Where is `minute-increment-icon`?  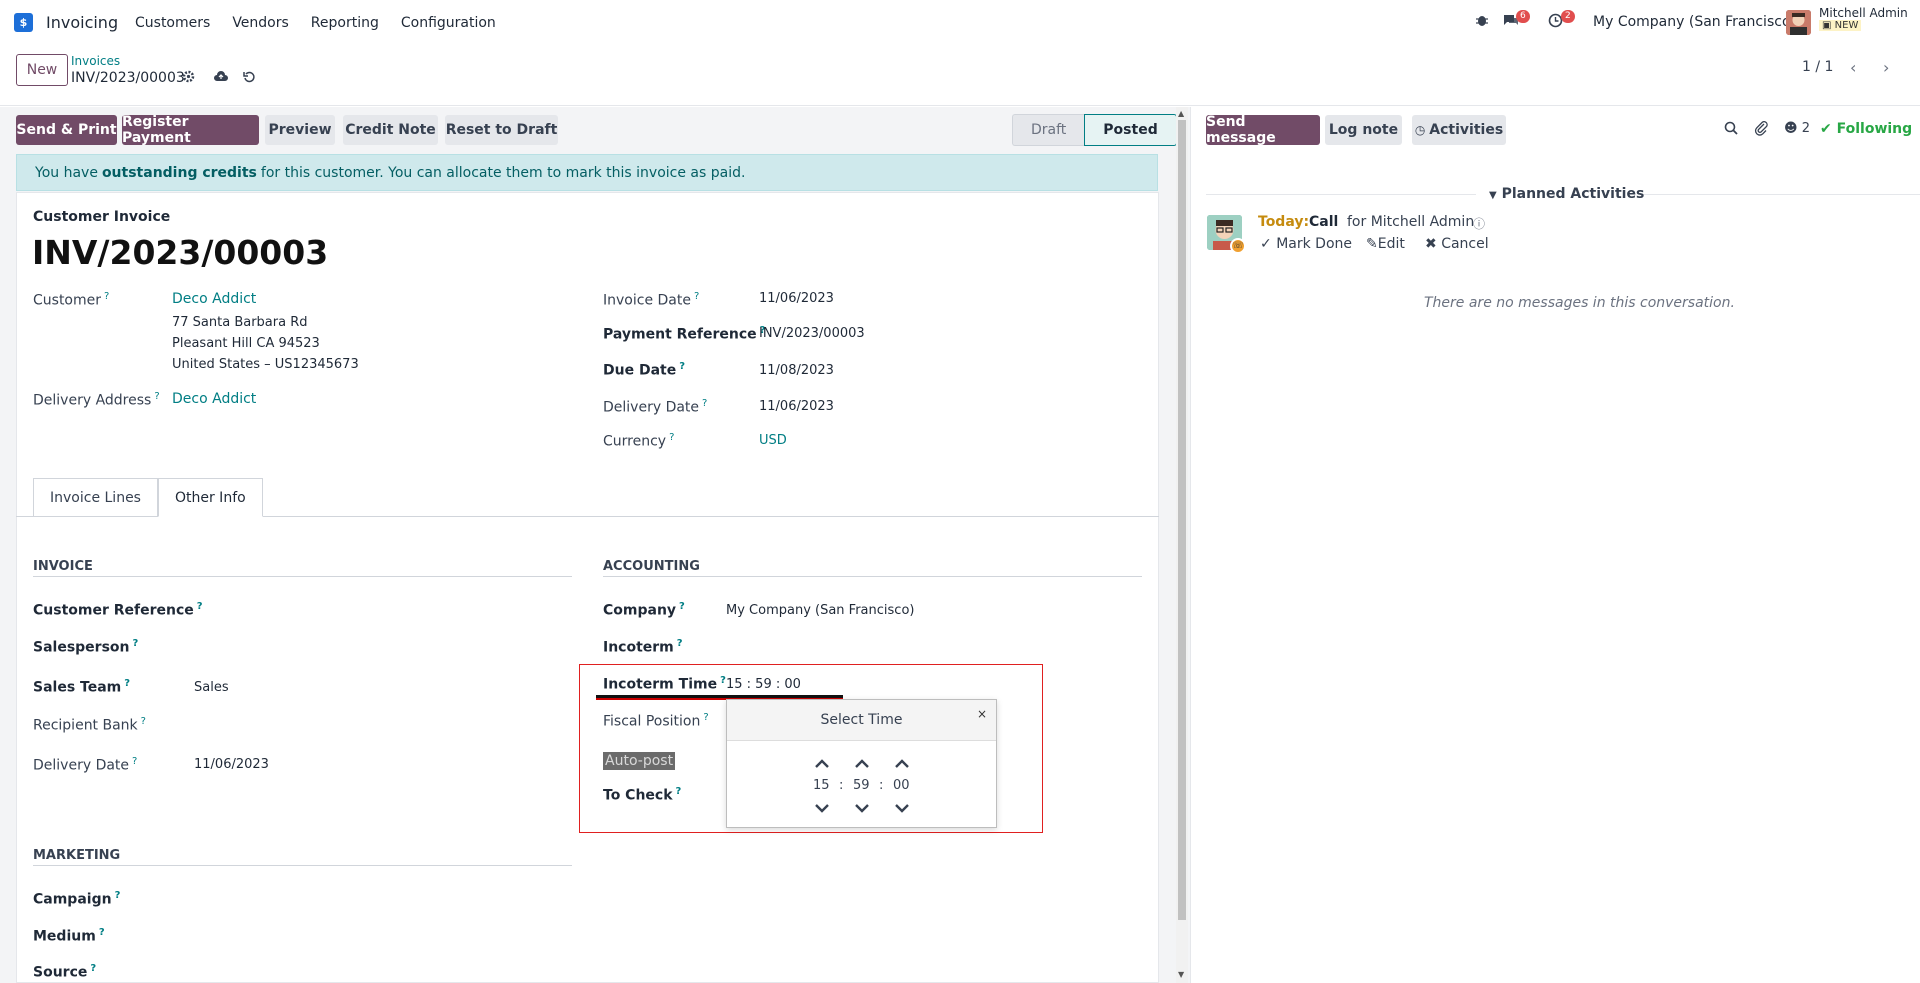
minute-increment-icon is located at coordinates (862, 765).